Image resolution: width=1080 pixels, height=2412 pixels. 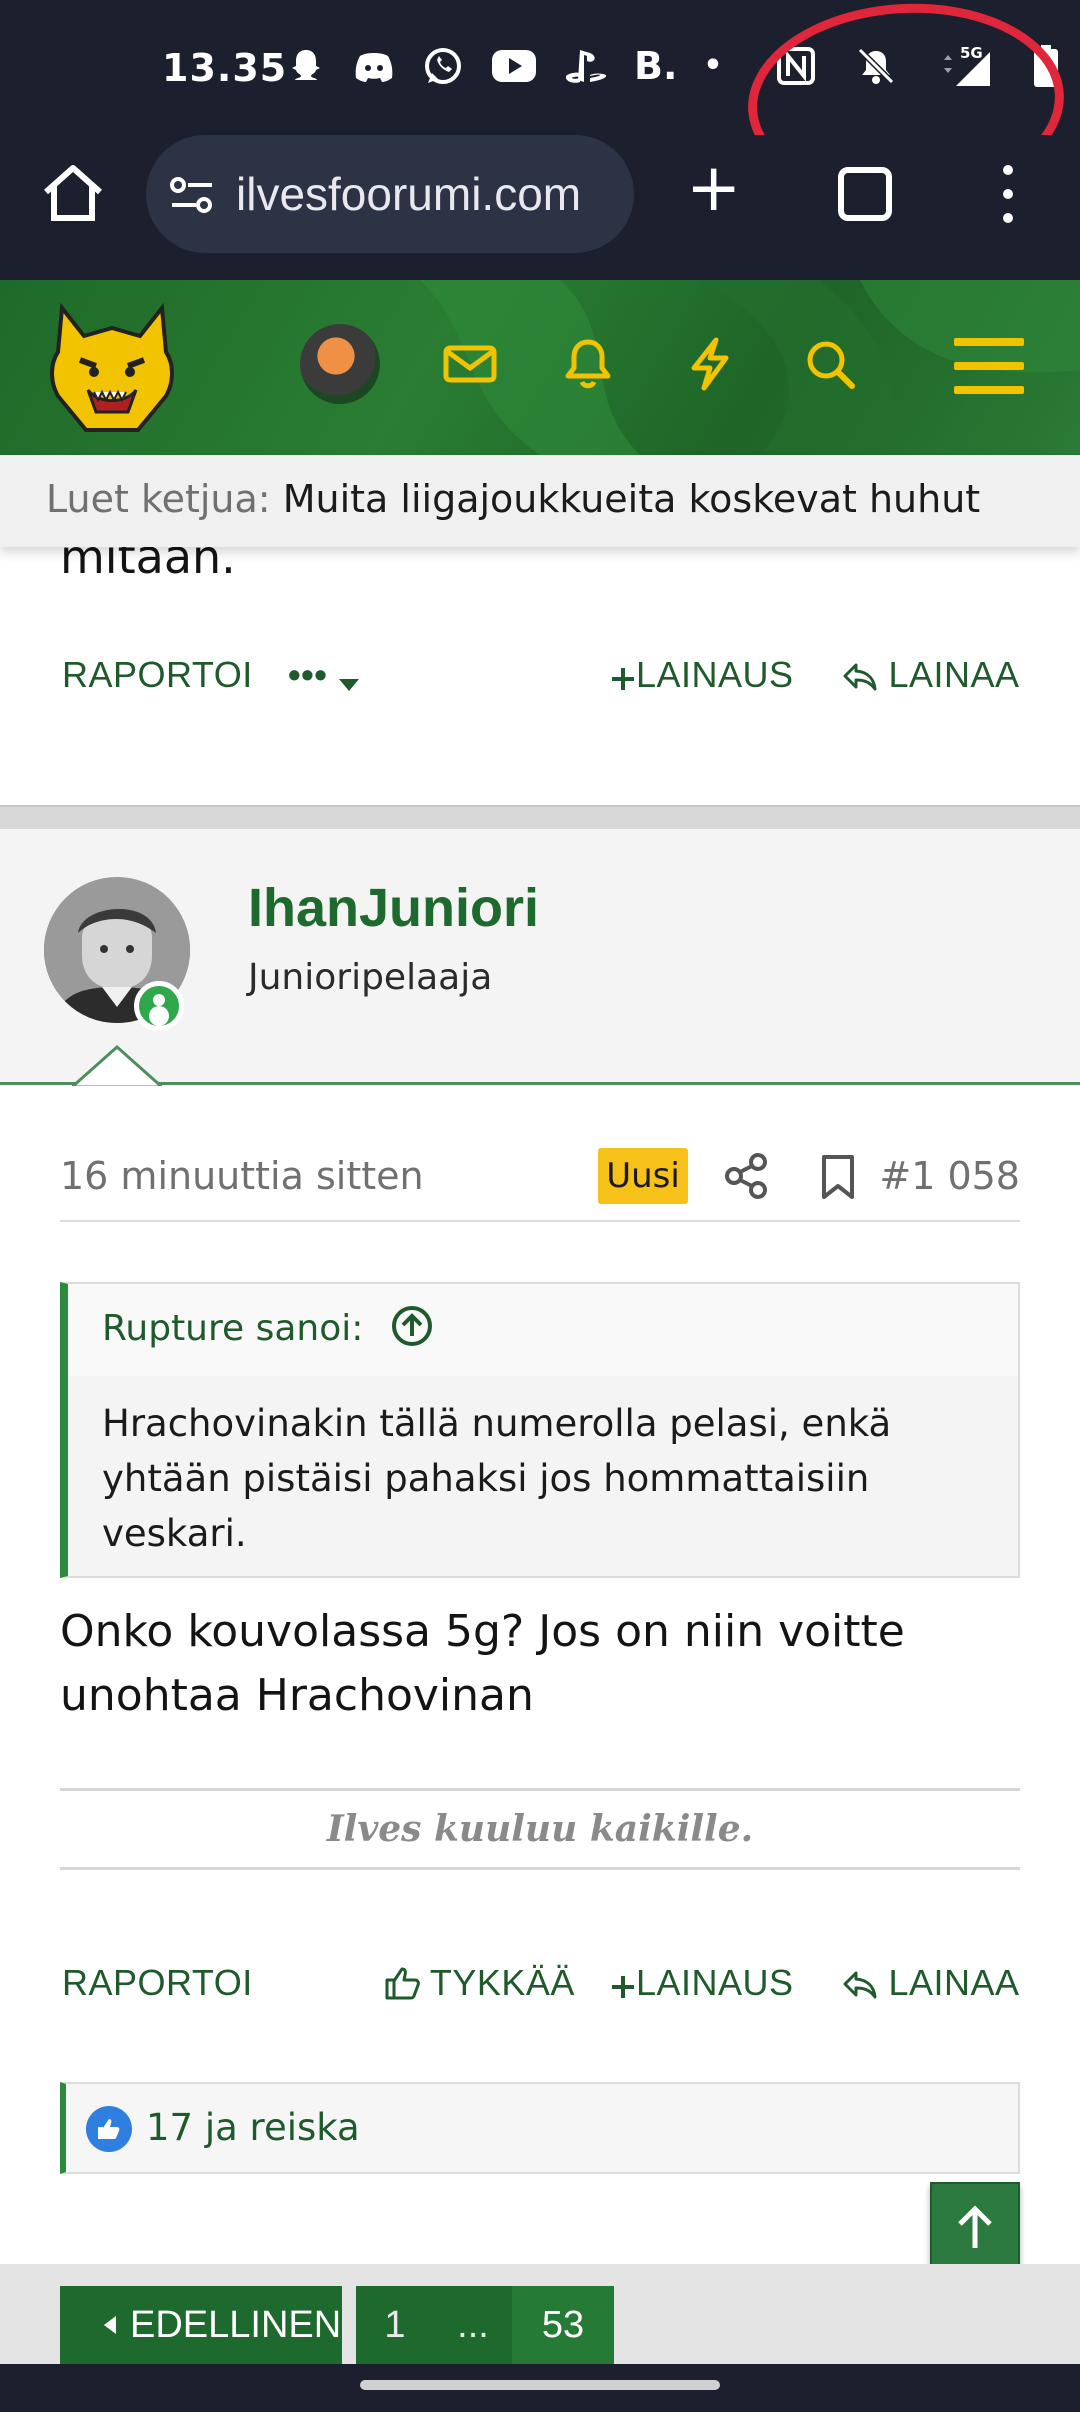 I want to click on quote-author: Rupture sanoi:, so click(x=232, y=1328).